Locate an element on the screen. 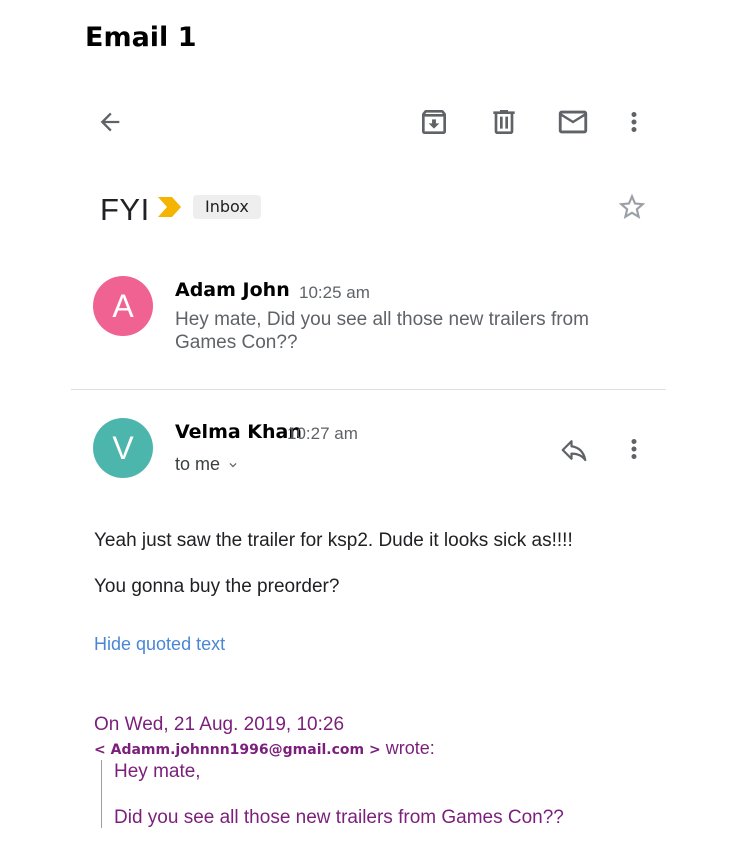  quote-wrote: wrote: is located at coordinates (407, 748).